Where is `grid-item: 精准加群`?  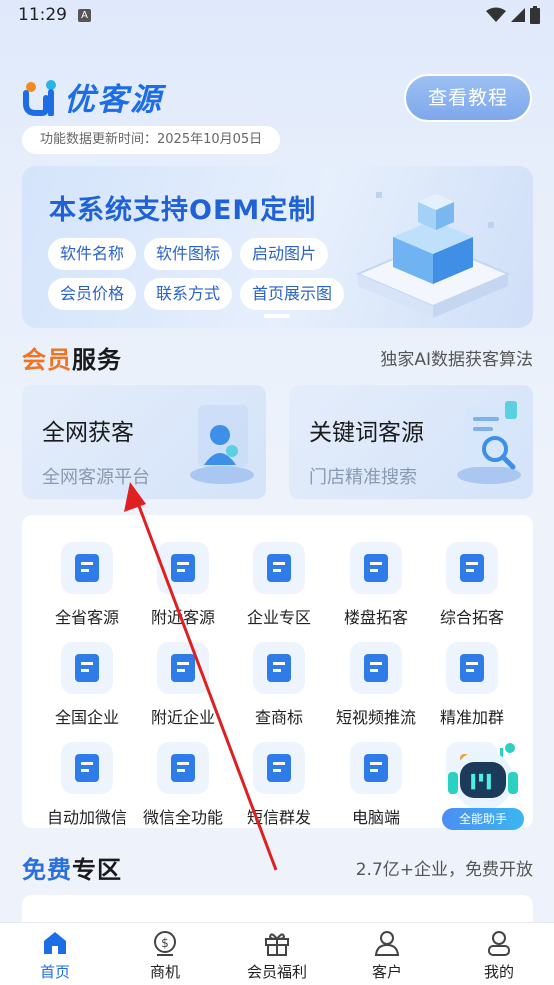
grid-item: 精准加群 is located at coordinates (472, 677).